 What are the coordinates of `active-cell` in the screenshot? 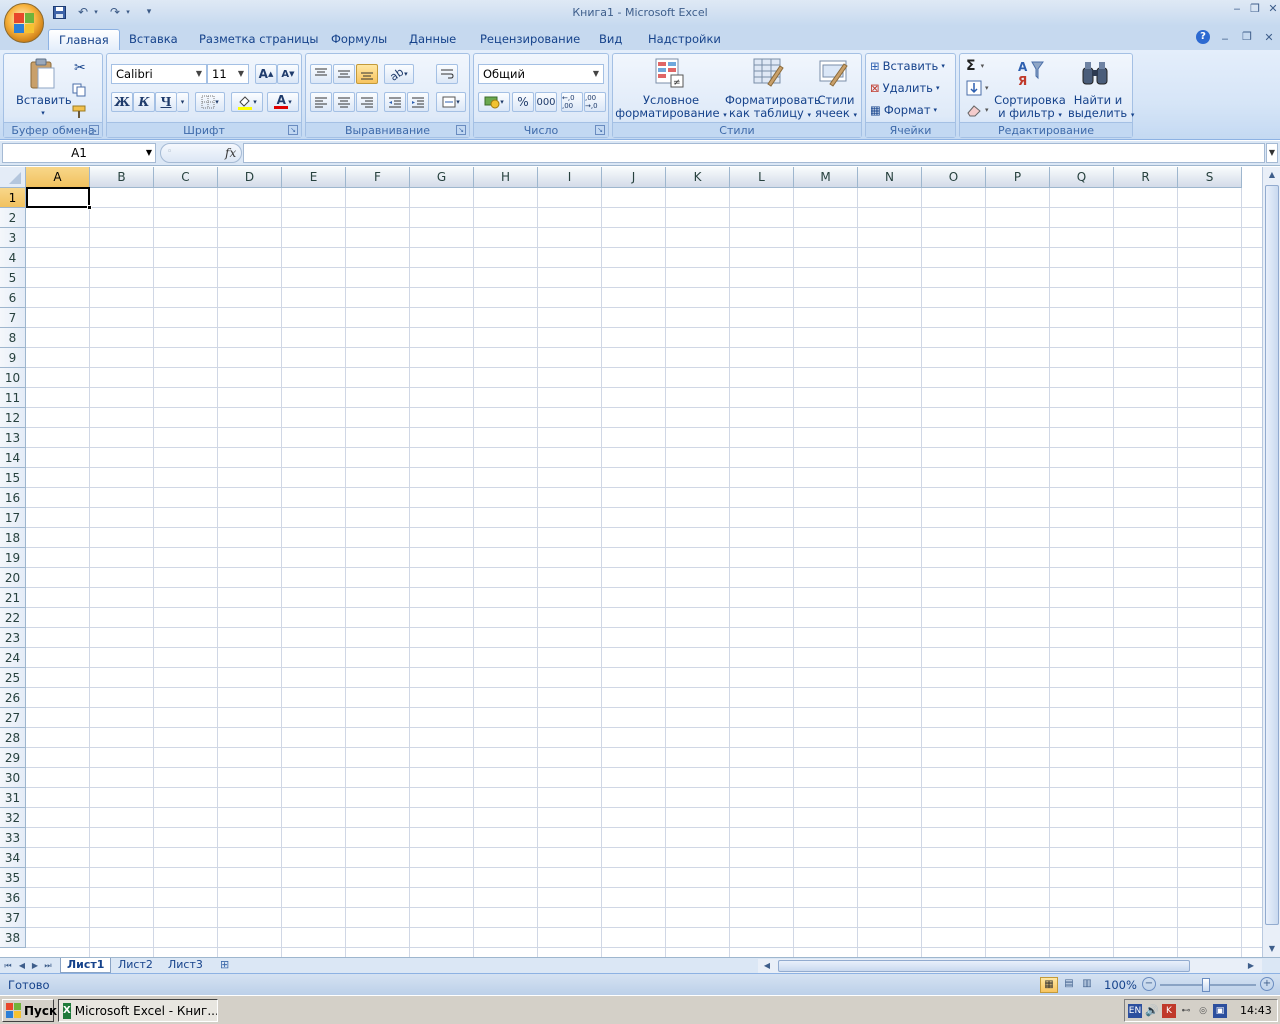 It's located at (58, 197).